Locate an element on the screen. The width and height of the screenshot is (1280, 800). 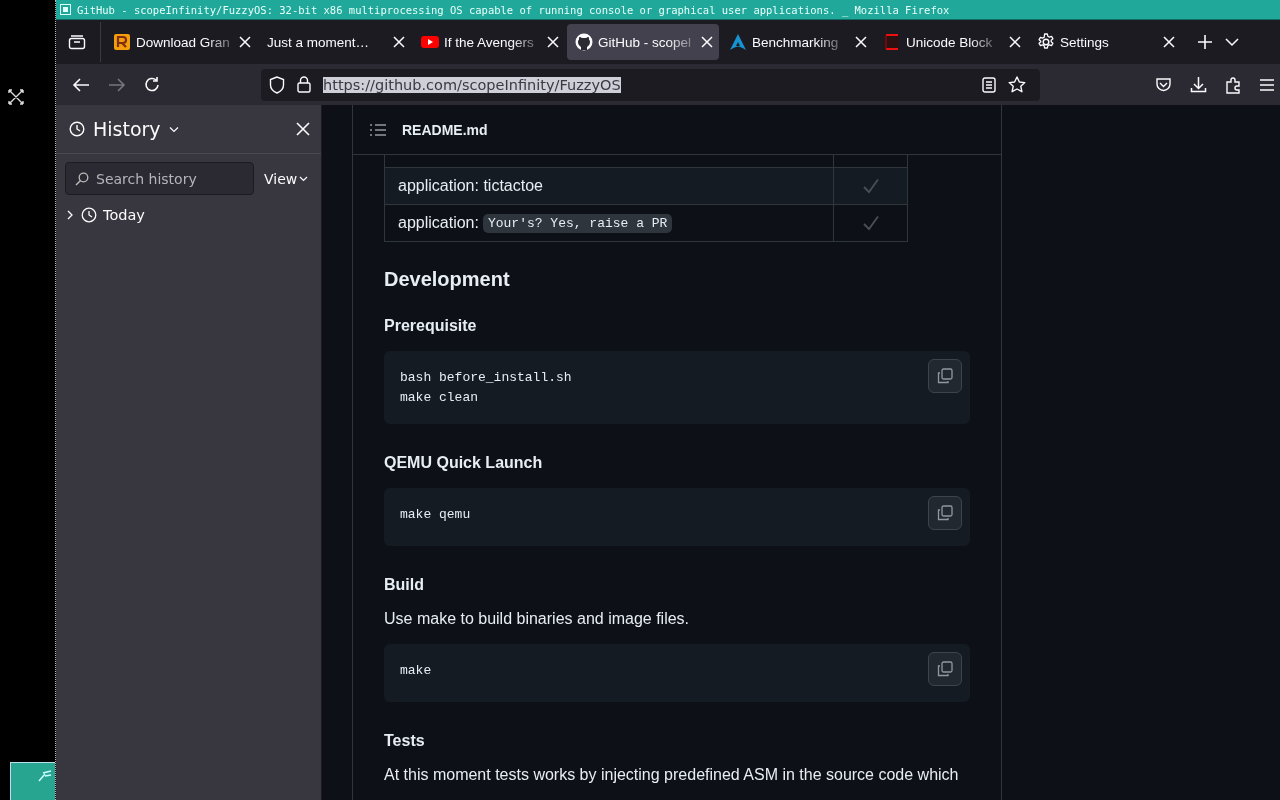
tab-title: Unicode Block is located at coordinates (949, 42).